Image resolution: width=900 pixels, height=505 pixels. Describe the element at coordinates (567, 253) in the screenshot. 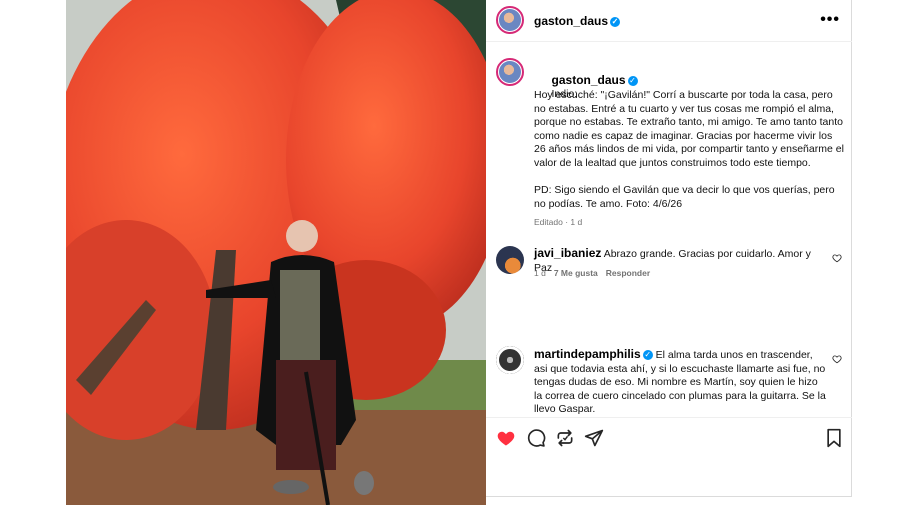

I see `comment-username: javi_ibaniez` at that location.